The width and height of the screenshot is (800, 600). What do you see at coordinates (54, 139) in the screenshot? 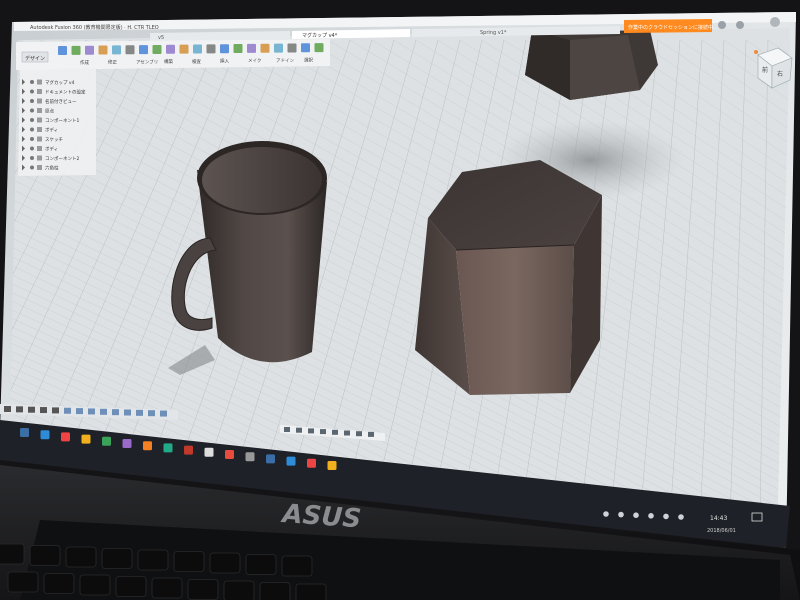
I see `browser-item-label: スケッチ` at bounding box center [54, 139].